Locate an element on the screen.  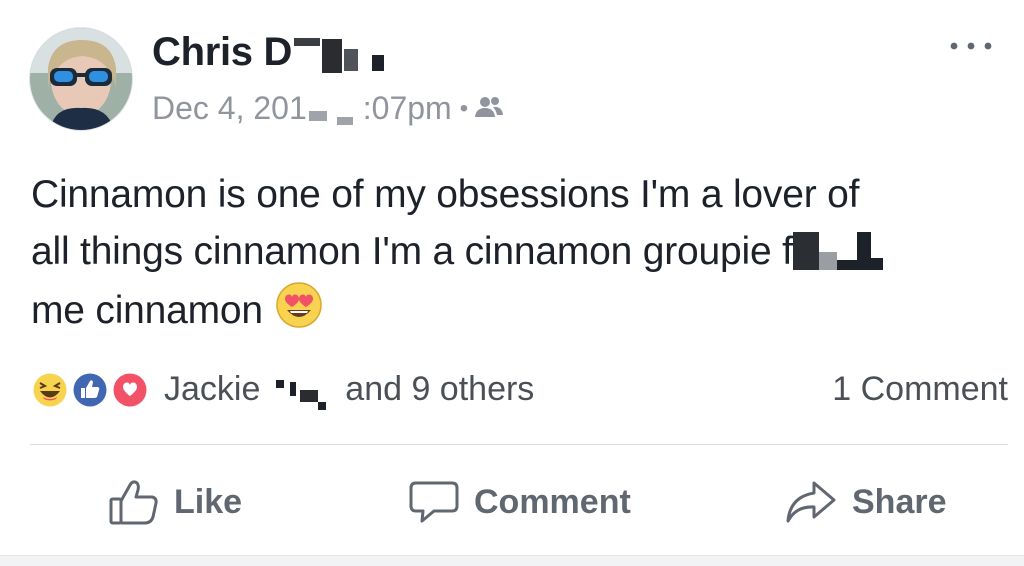
reactions-summary: Jackie and 9 others 1 Comment is located at coordinates (519, 390).